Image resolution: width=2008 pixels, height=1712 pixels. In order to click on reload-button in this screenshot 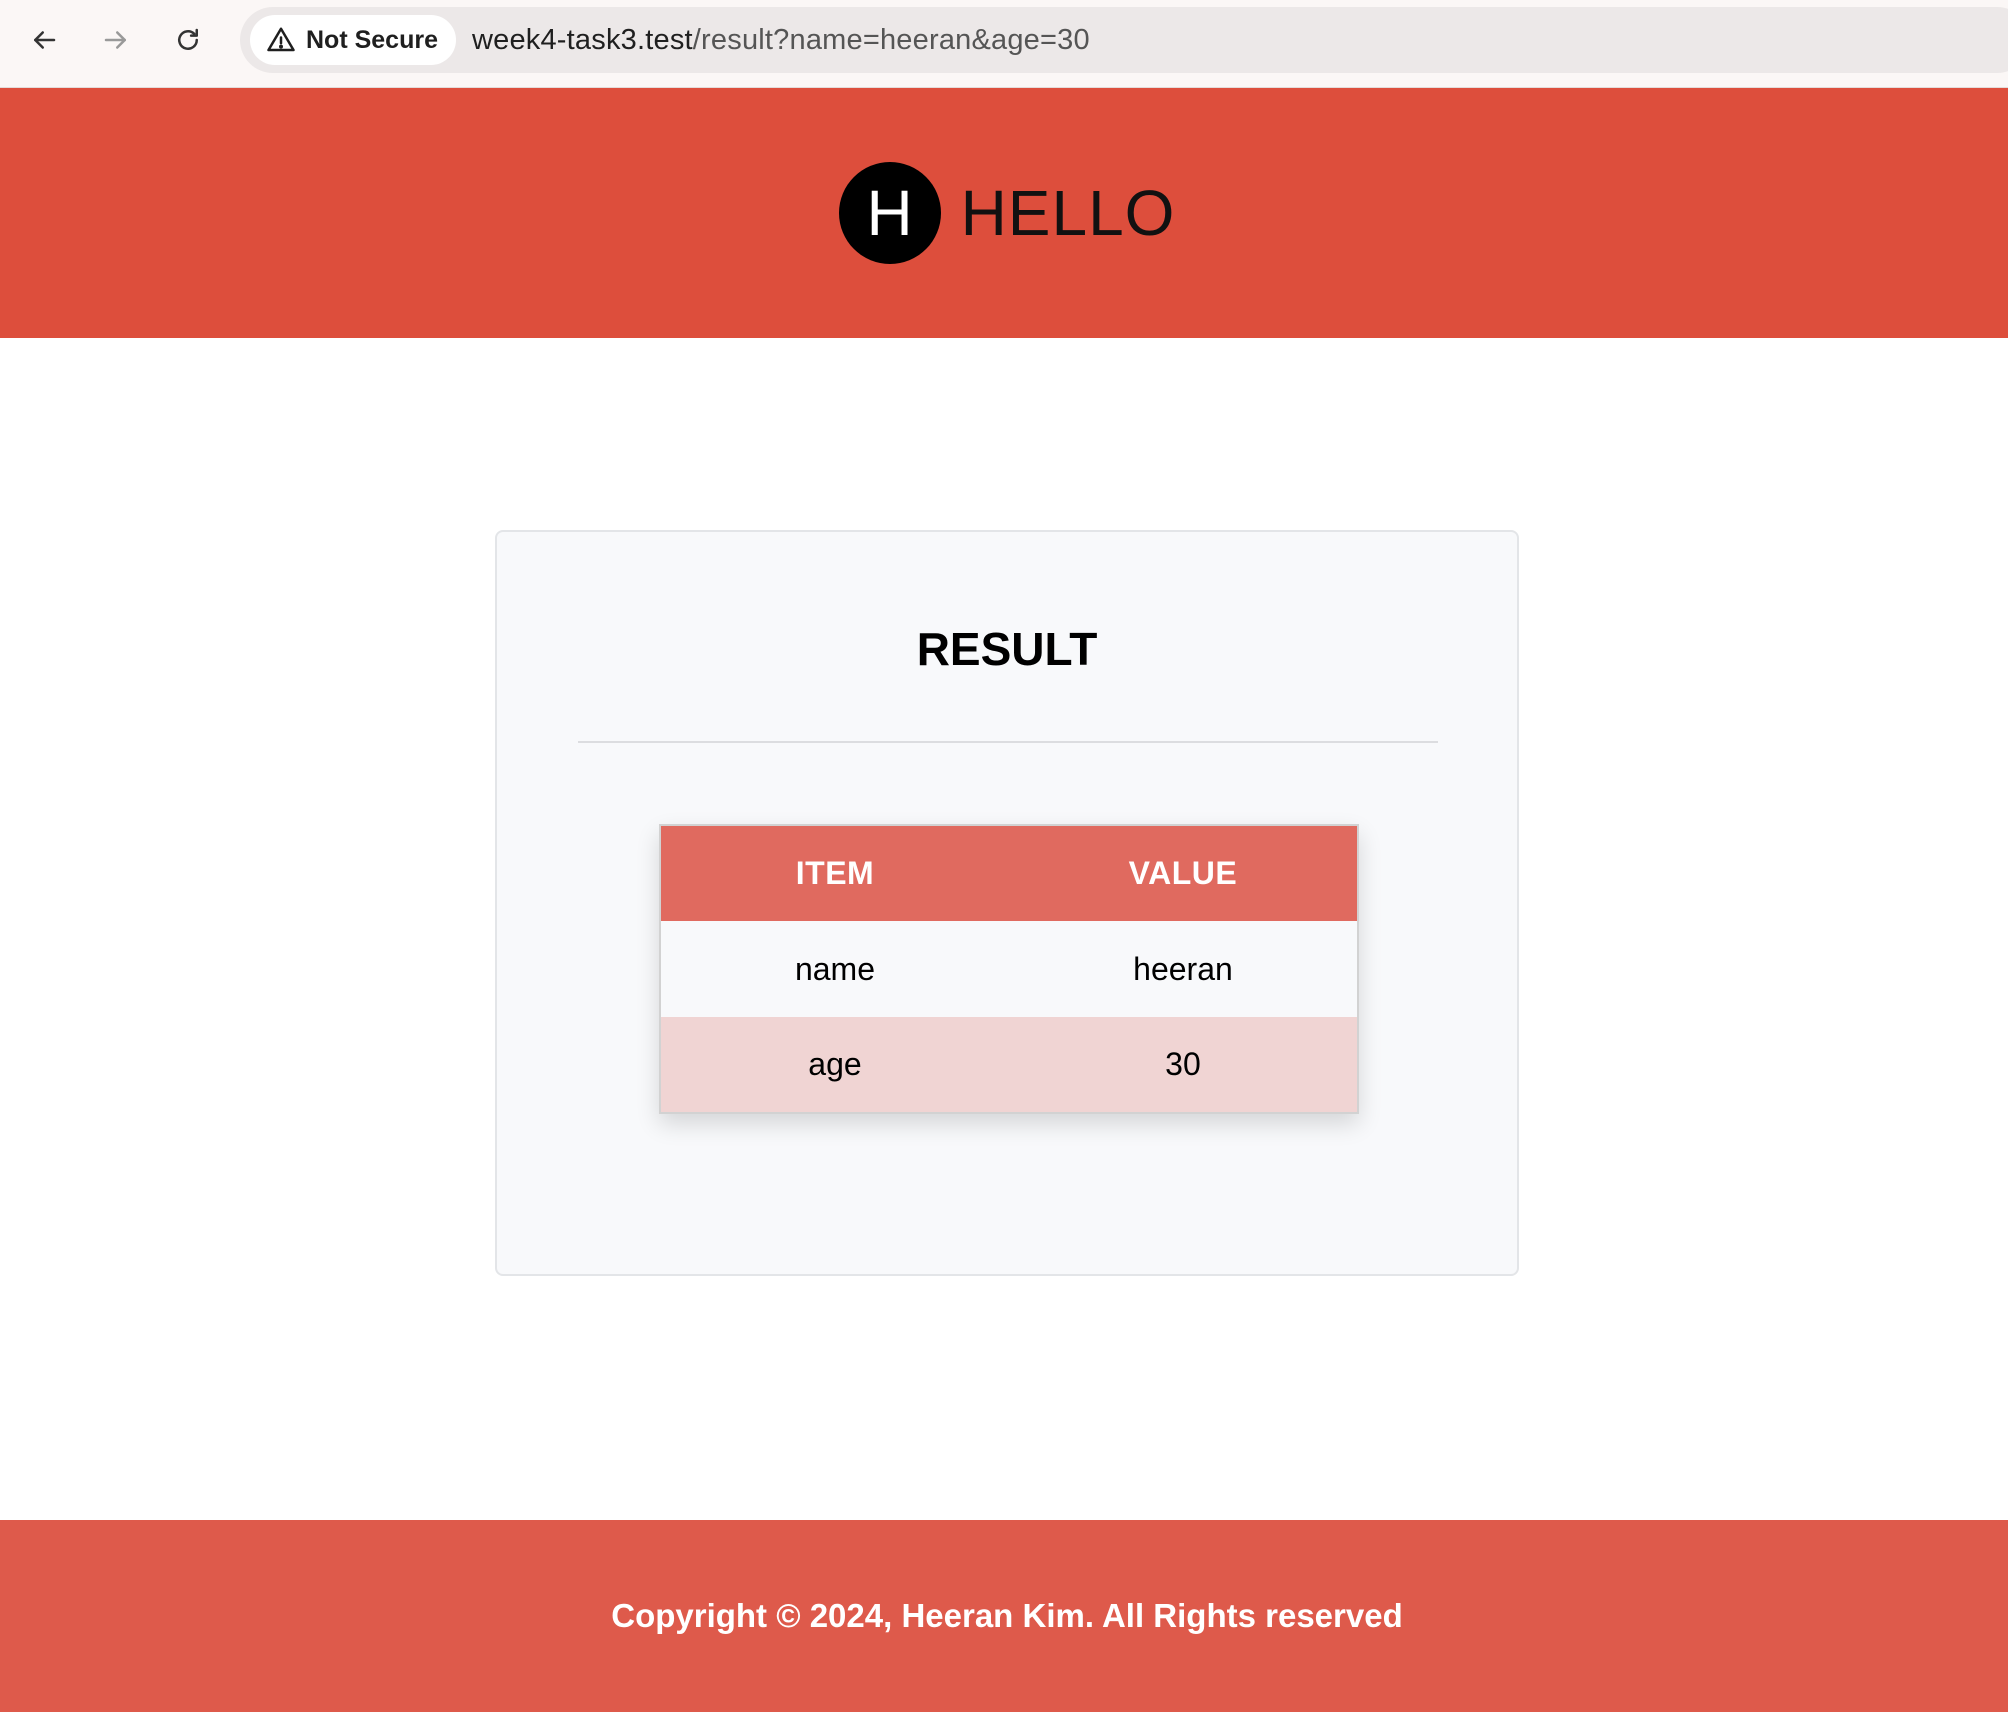, I will do `click(188, 40)`.